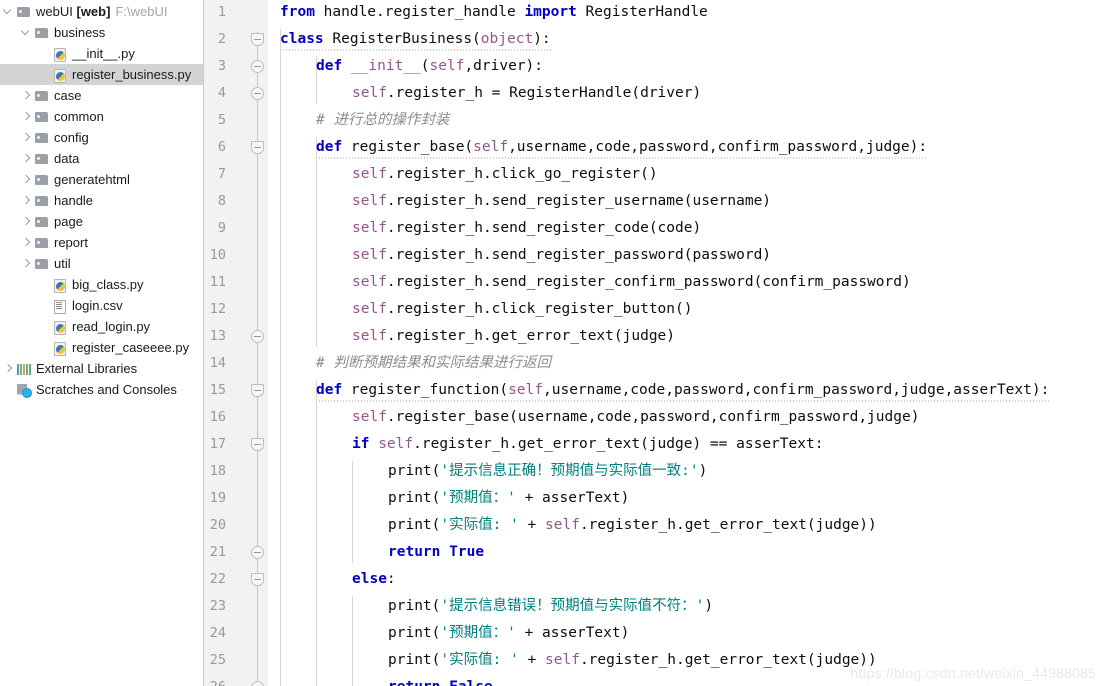 This screenshot has height=686, width=1102. I want to click on tree-item-login-csv: login.csv, so click(101, 305).